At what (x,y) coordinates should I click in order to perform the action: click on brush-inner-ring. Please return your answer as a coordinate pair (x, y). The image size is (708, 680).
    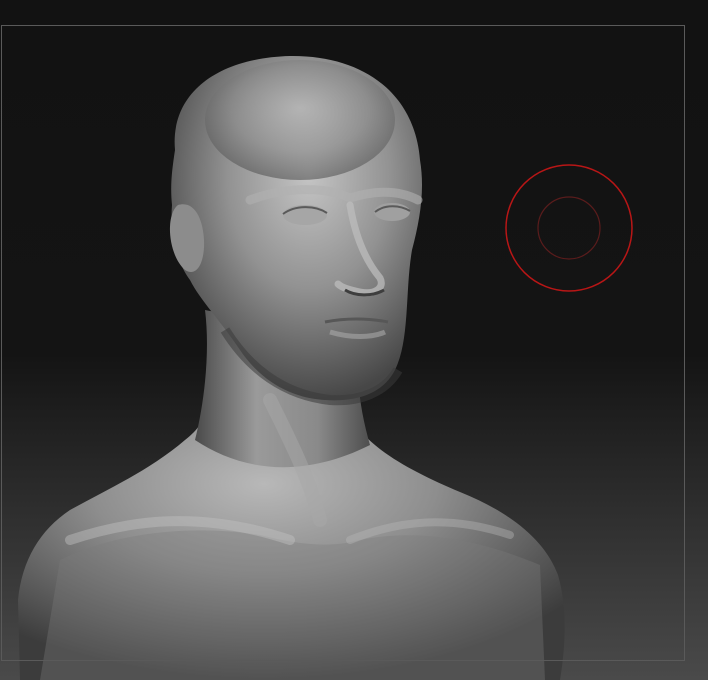
    Looking at the image, I should click on (569, 228).